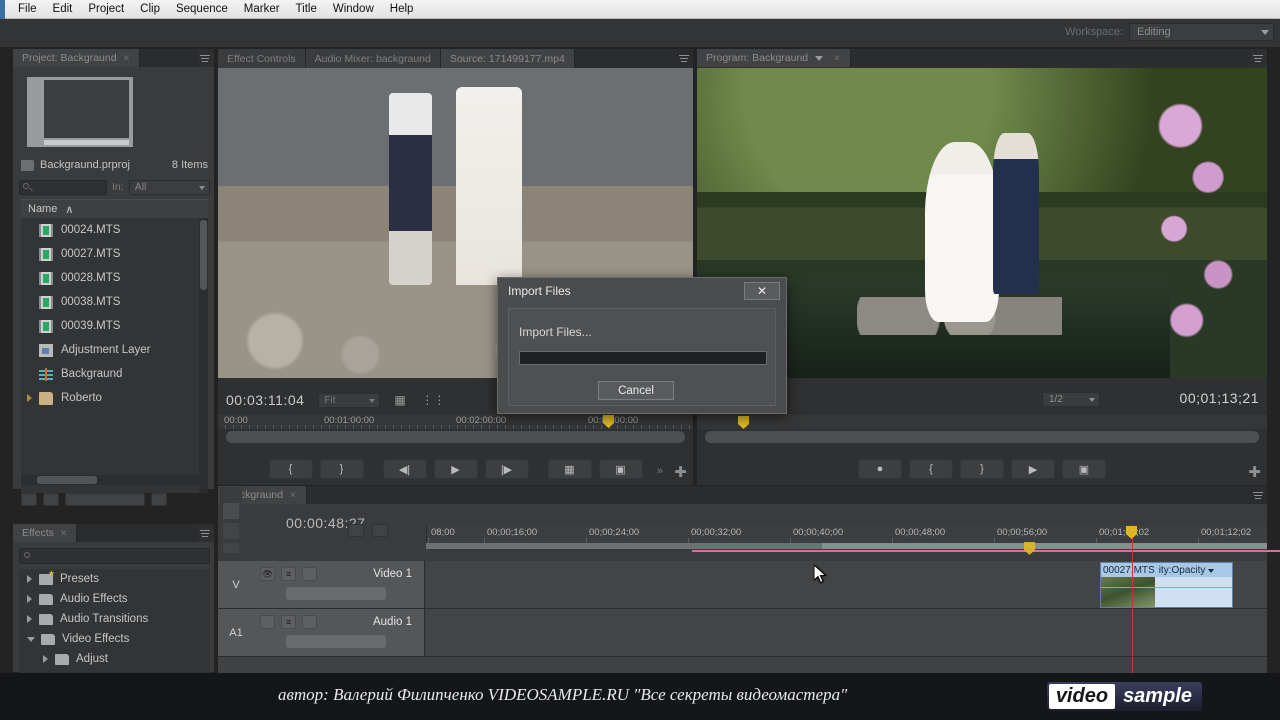 The height and width of the screenshot is (720, 1280). Describe the element at coordinates (1219, 398) in the screenshot. I see `program-timecode: 00;01;13;21` at that location.